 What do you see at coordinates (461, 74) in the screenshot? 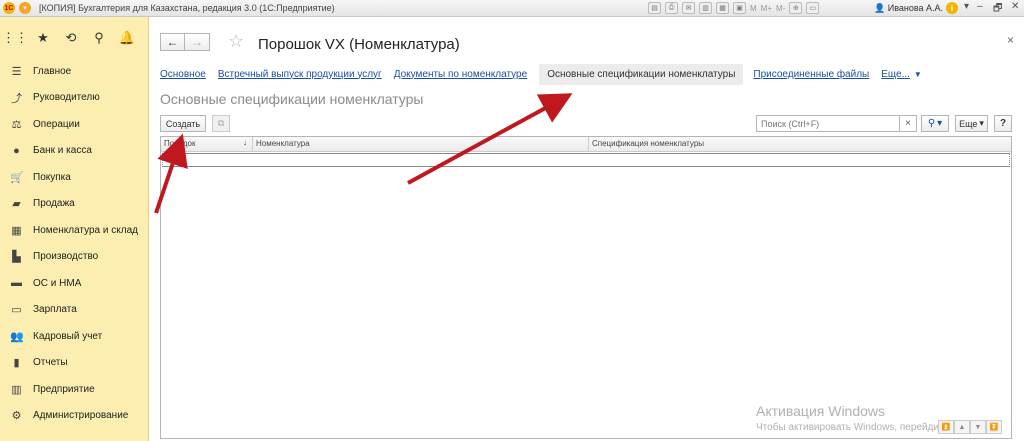
I see `tab-documents: Документы по номенклатуре` at bounding box center [461, 74].